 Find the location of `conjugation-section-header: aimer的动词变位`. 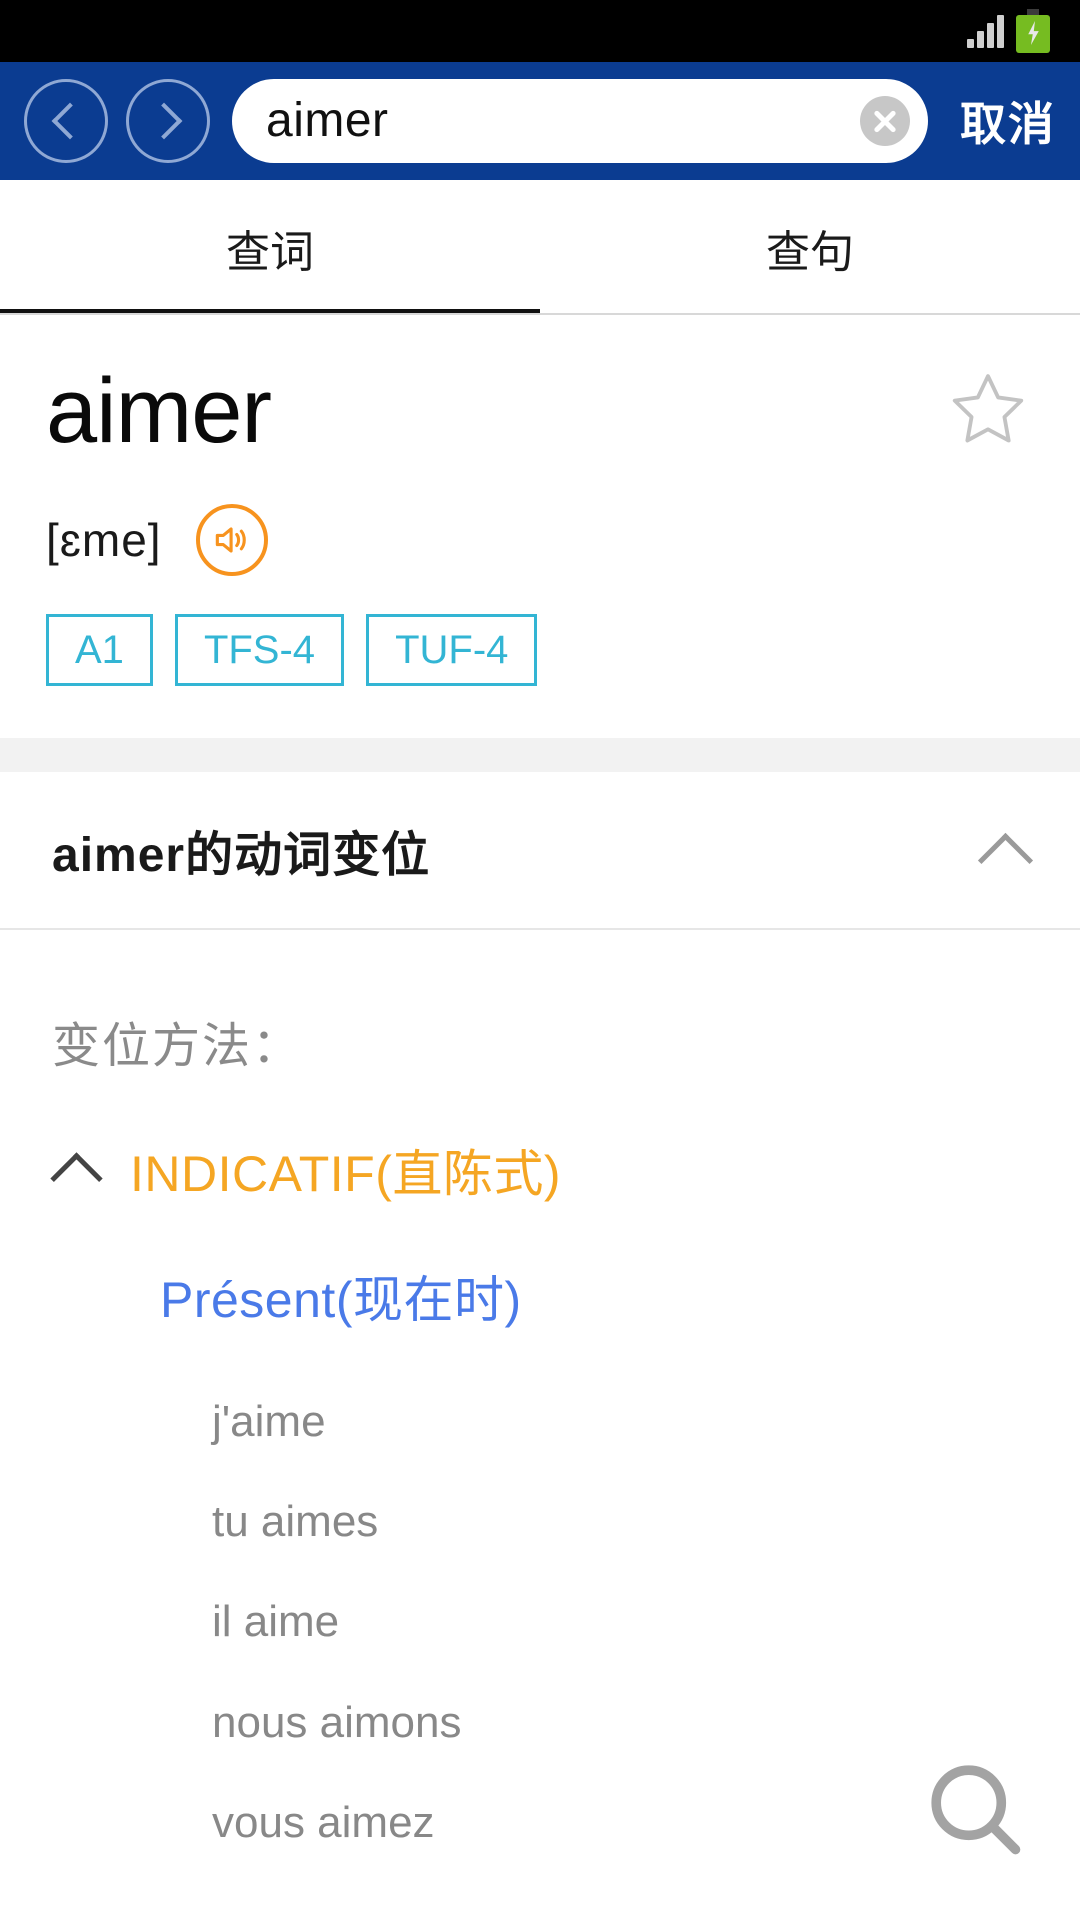

conjugation-section-header: aimer的动词变位 is located at coordinates (540, 850).